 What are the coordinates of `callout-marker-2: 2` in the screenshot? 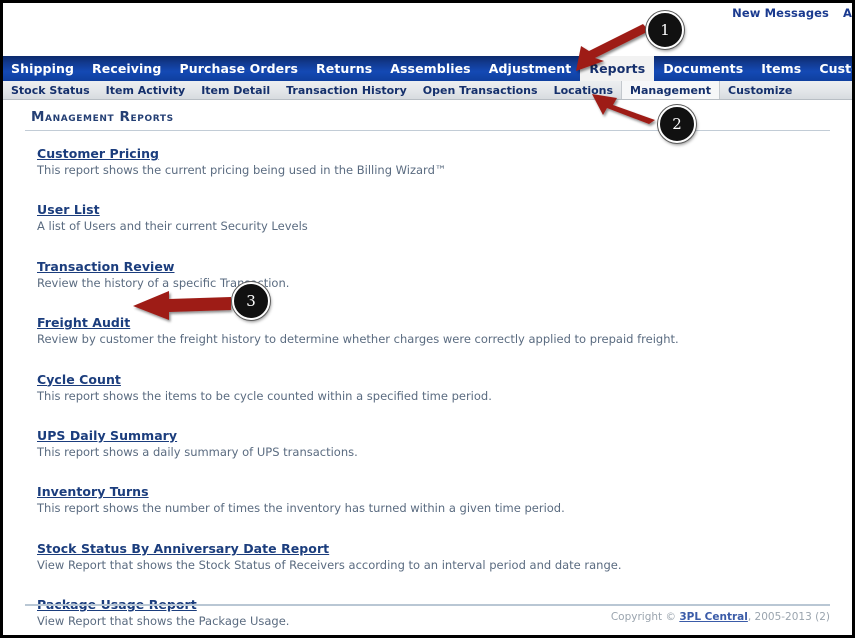 It's located at (677, 124).